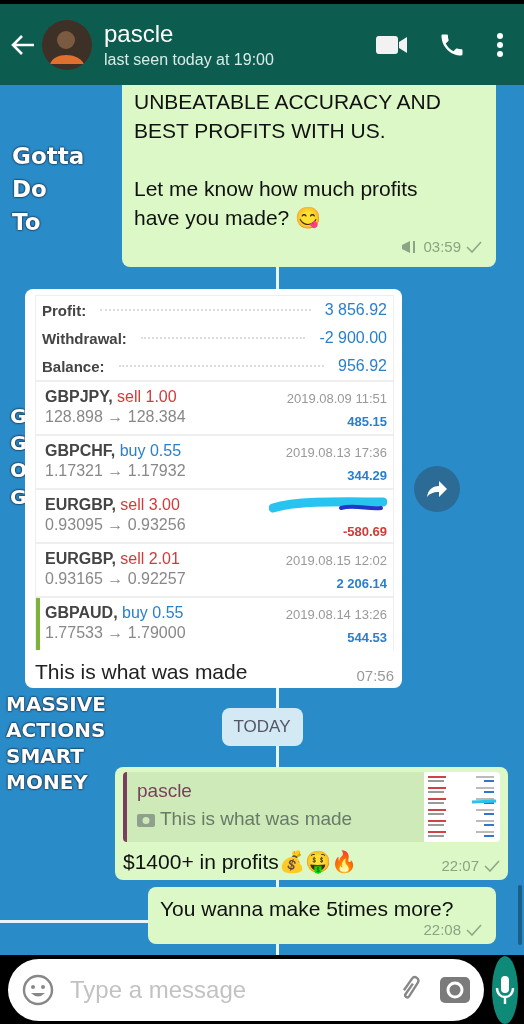  I want to click on trade-time: 2019.08.13 17:36, so click(336, 452).